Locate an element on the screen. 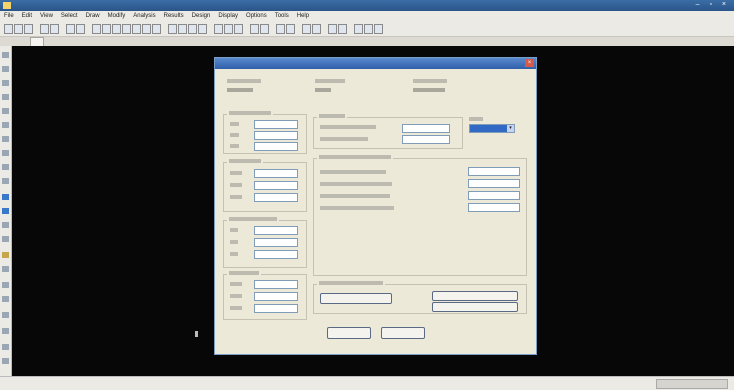 This screenshot has height=390, width=734. menu-design: Design is located at coordinates (201, 16).